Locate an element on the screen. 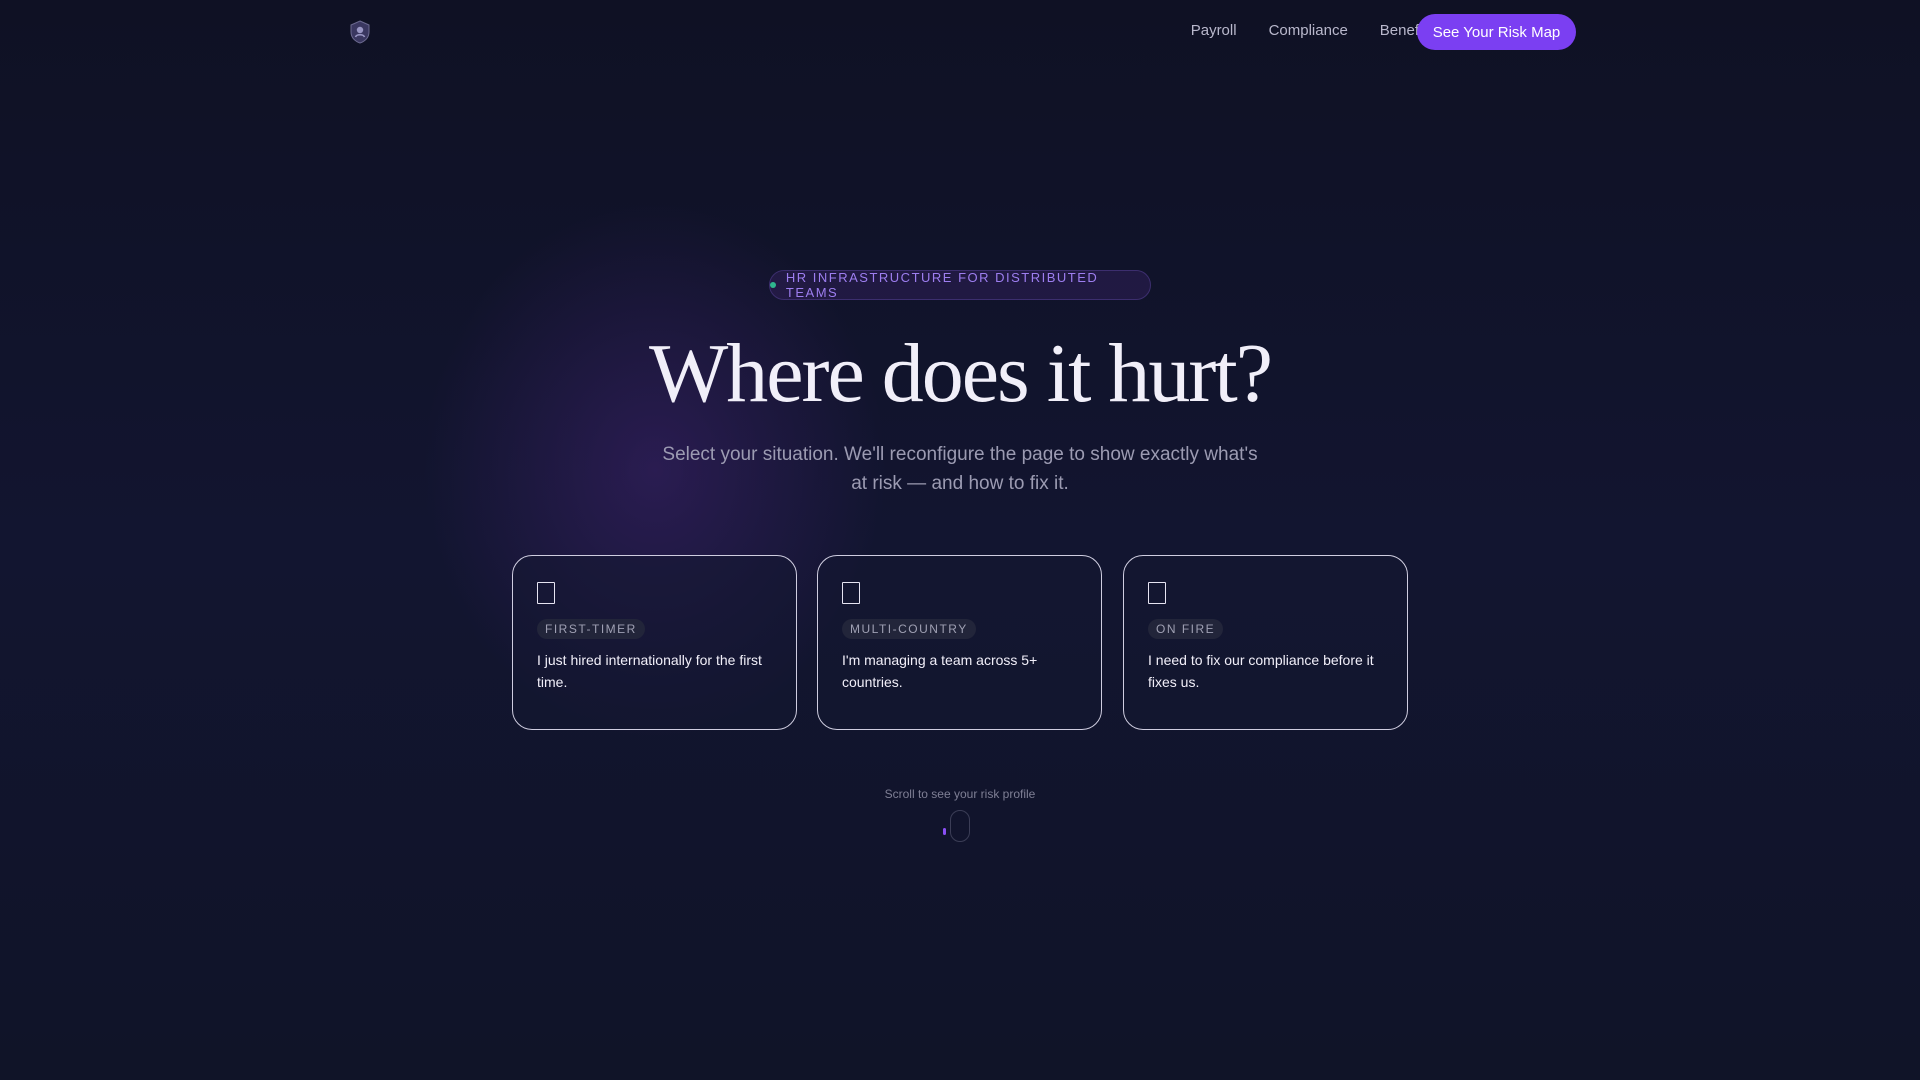 The height and width of the screenshot is (1080, 1920). card-tag: FIRST-TIMER is located at coordinates (591, 629).